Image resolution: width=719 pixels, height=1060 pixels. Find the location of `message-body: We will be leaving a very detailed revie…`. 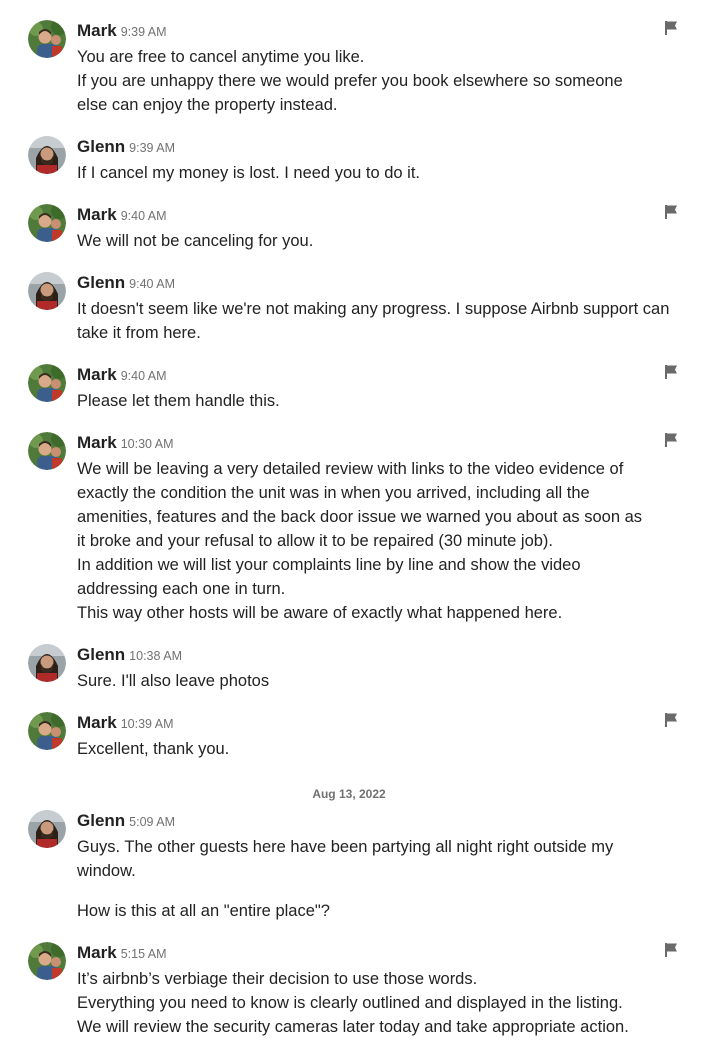

message-body: We will be leaving a very detailed revie… is located at coordinates (377, 541).